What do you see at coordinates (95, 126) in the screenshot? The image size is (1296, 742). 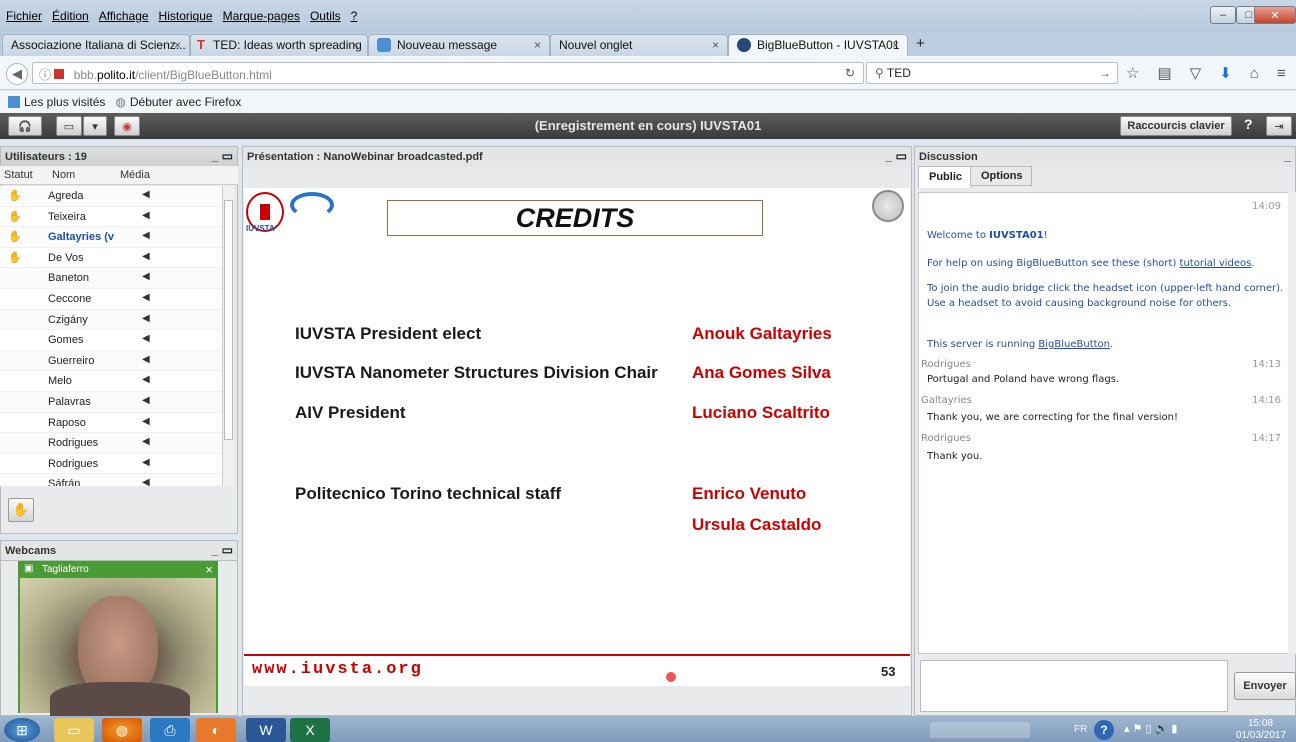 I see `webcam-dropdown: ▾` at bounding box center [95, 126].